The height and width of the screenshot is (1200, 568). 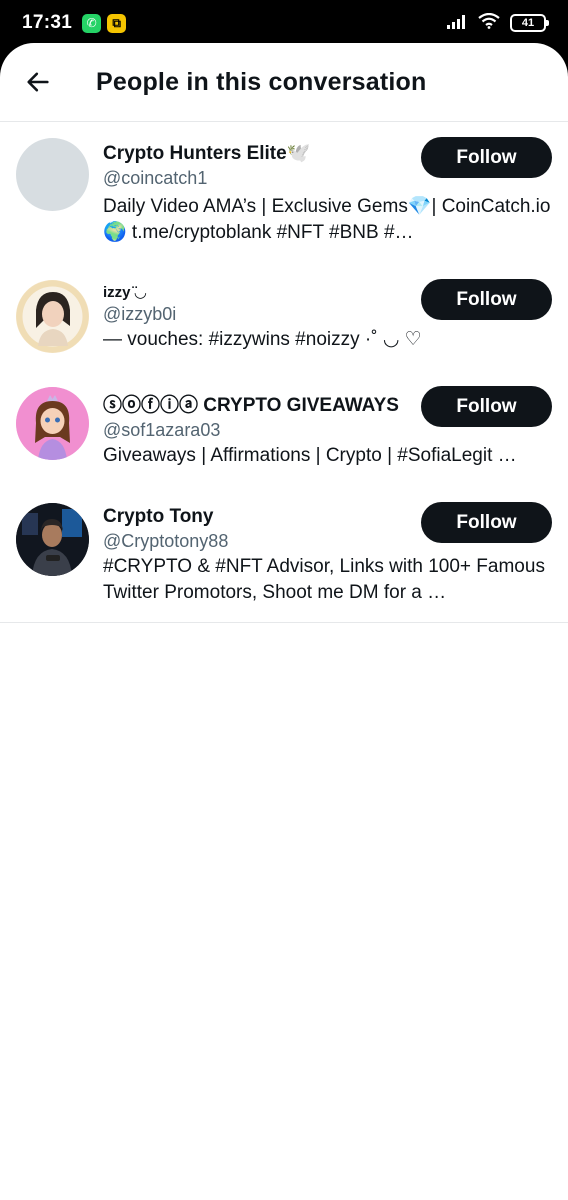 What do you see at coordinates (92, 23) in the screenshot?
I see `whatsapp-icon: ✆` at bounding box center [92, 23].